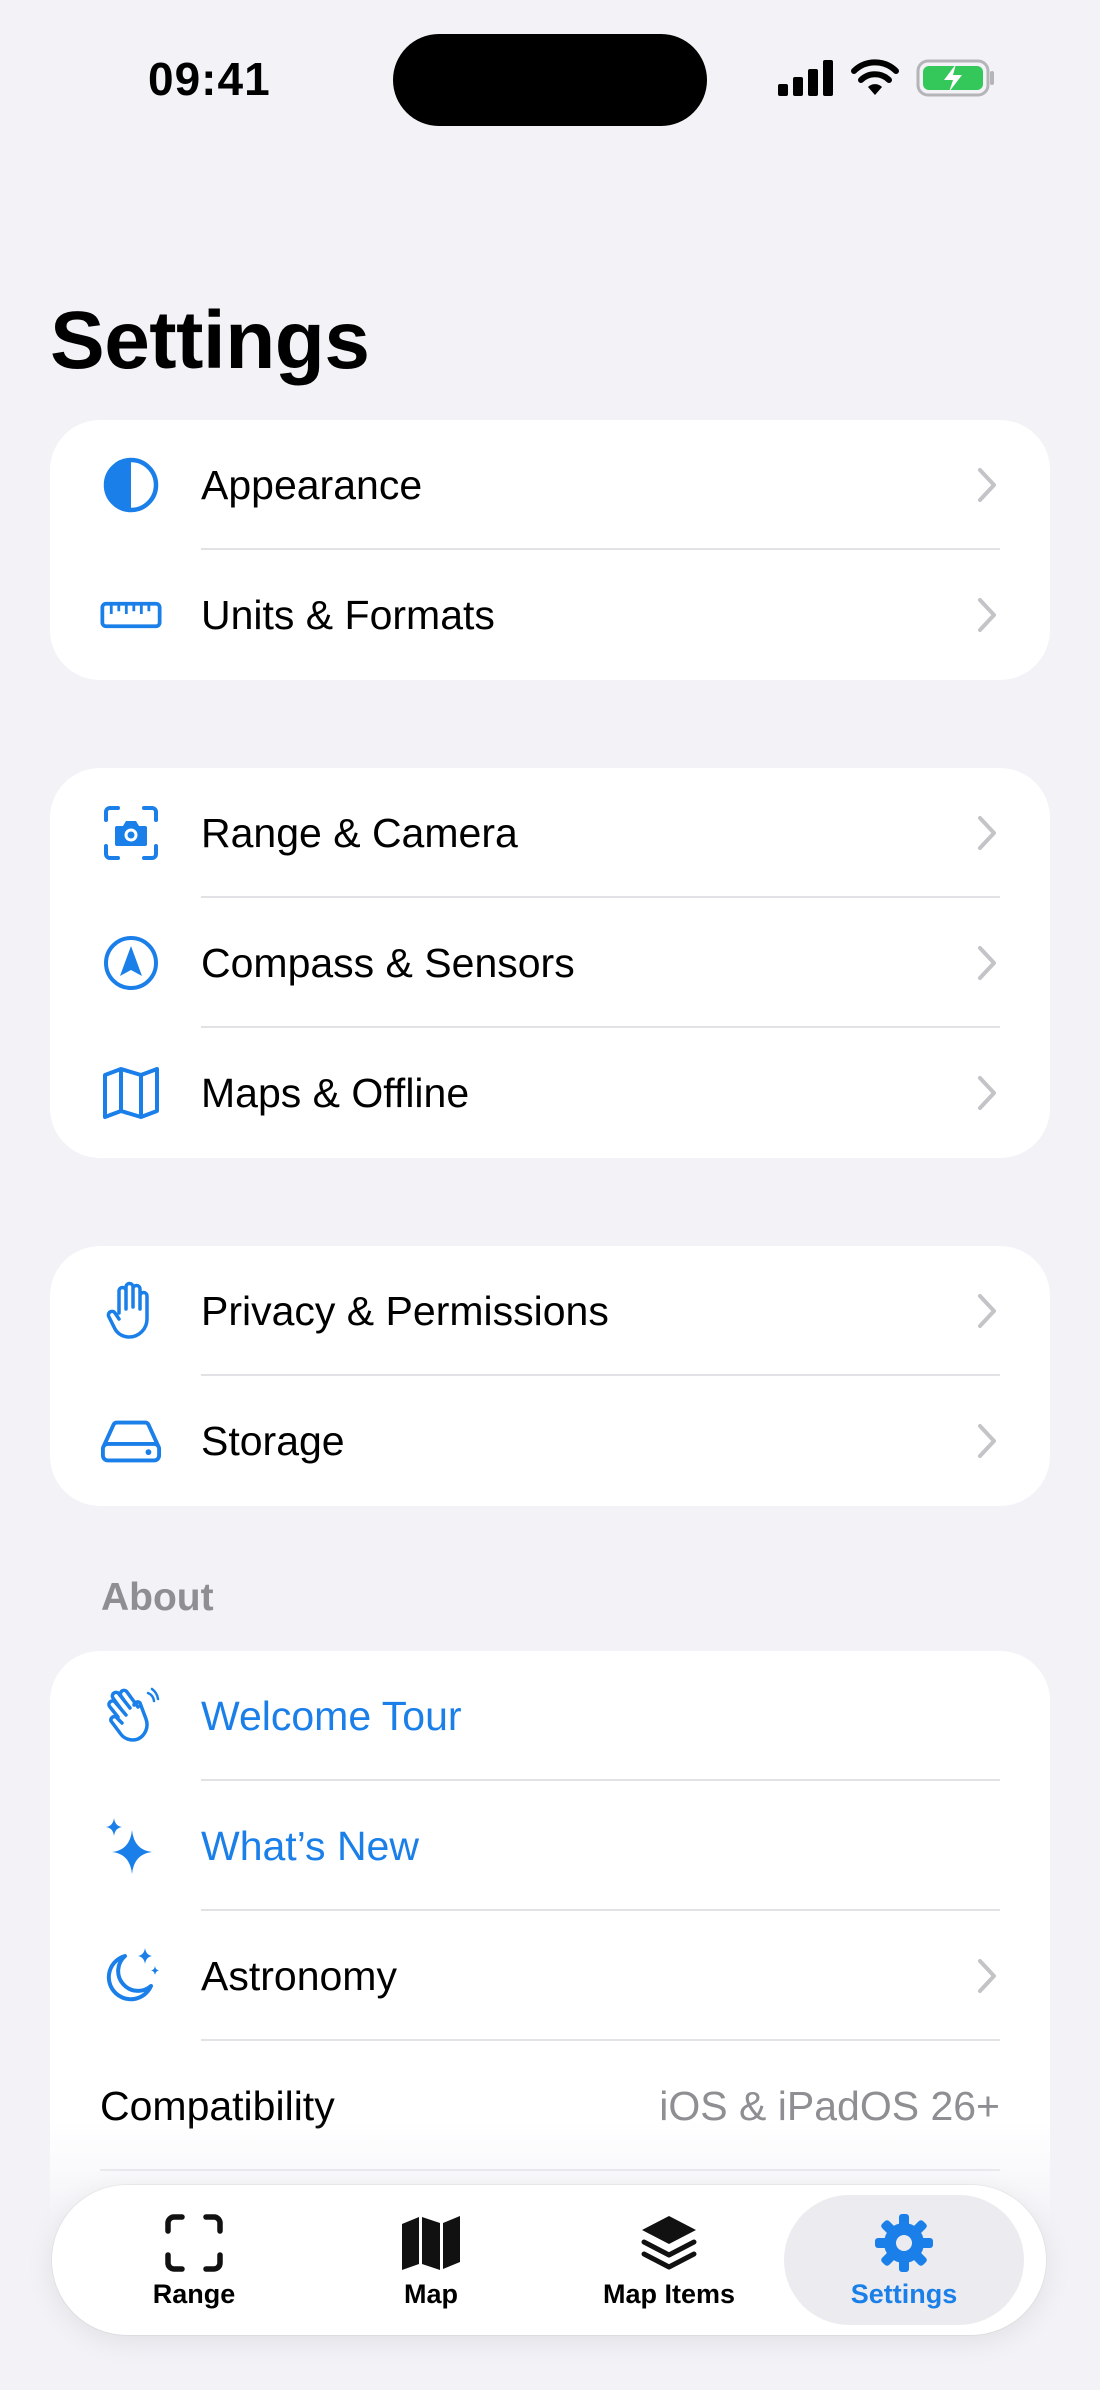  Describe the element at coordinates (131, 1976) in the screenshot. I see `moon-stars-icon` at that location.